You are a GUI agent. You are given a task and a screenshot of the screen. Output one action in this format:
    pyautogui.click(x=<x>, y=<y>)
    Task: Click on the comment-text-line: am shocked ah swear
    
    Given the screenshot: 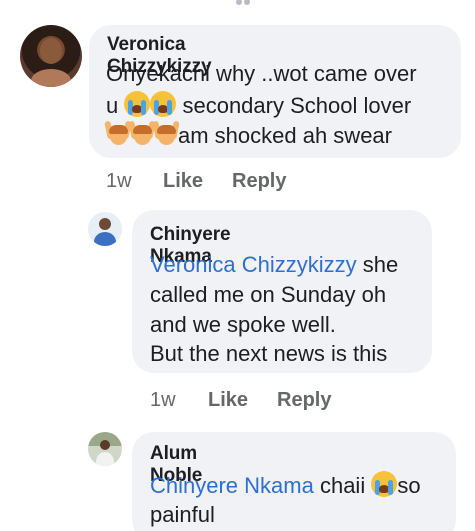 What is the action you would take?
    pyautogui.click(x=248, y=134)
    